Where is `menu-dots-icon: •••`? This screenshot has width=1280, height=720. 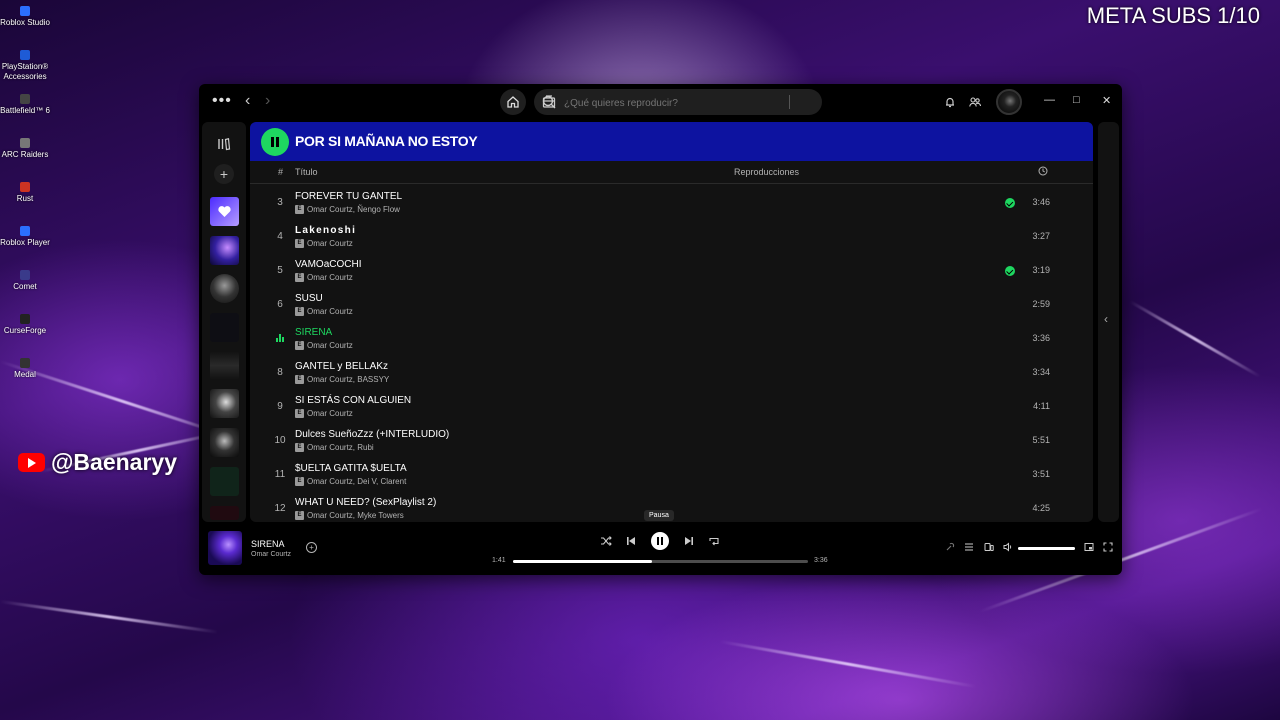
menu-dots-icon: ••• is located at coordinates (222, 101).